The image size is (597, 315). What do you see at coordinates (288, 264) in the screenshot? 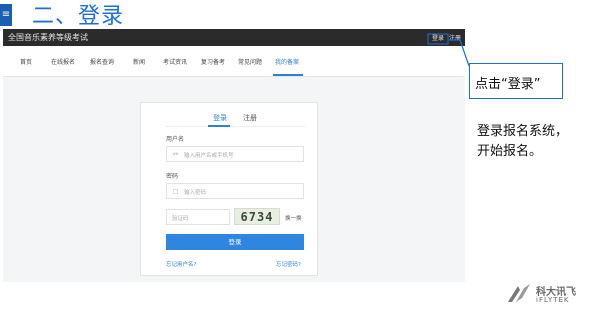
I see `forgot-password-link: 忘记密码?` at bounding box center [288, 264].